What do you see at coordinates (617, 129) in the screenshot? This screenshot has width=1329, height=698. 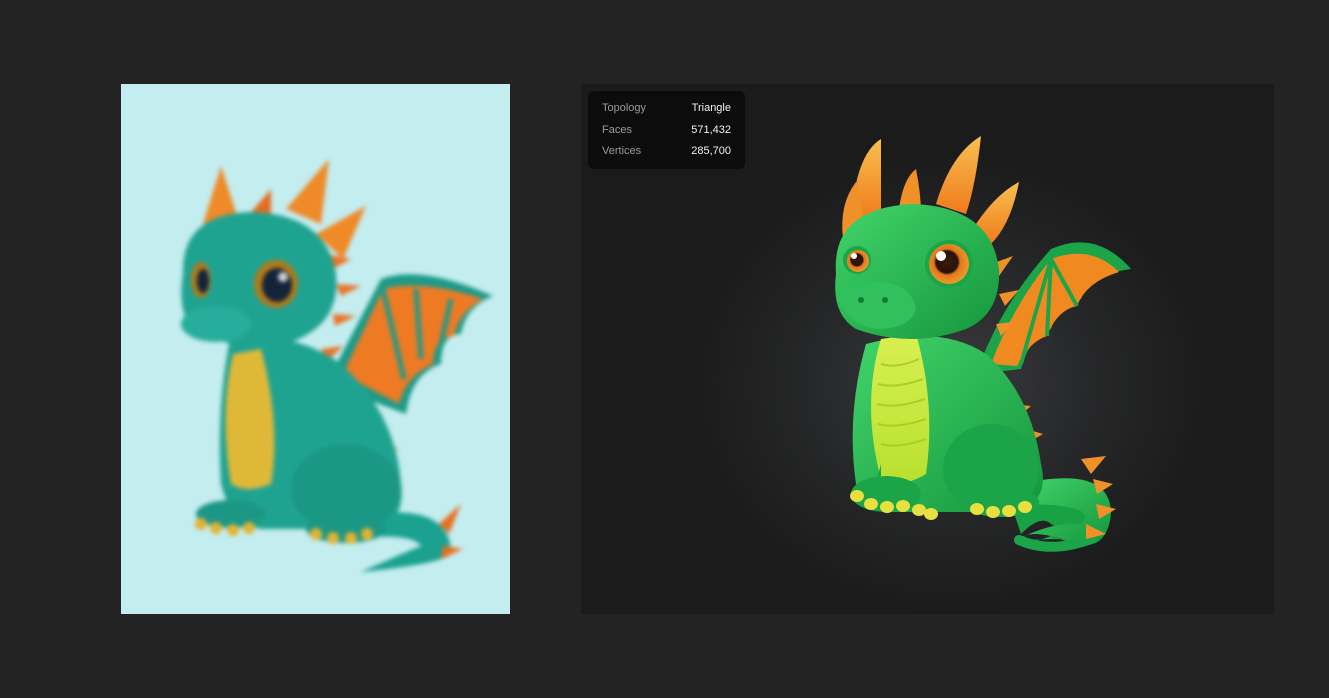 I see `stat-label: Faces` at bounding box center [617, 129].